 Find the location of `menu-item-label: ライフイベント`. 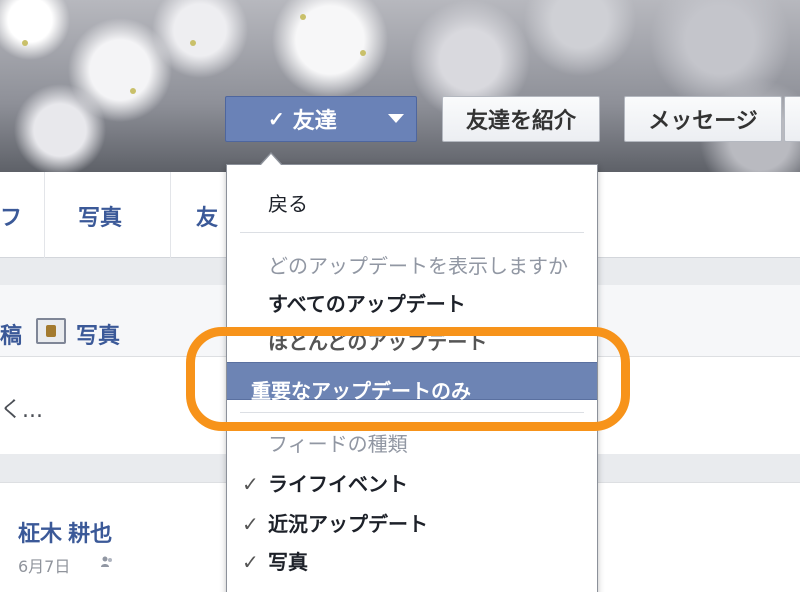

menu-item-label: ライフイベント is located at coordinates (338, 485).